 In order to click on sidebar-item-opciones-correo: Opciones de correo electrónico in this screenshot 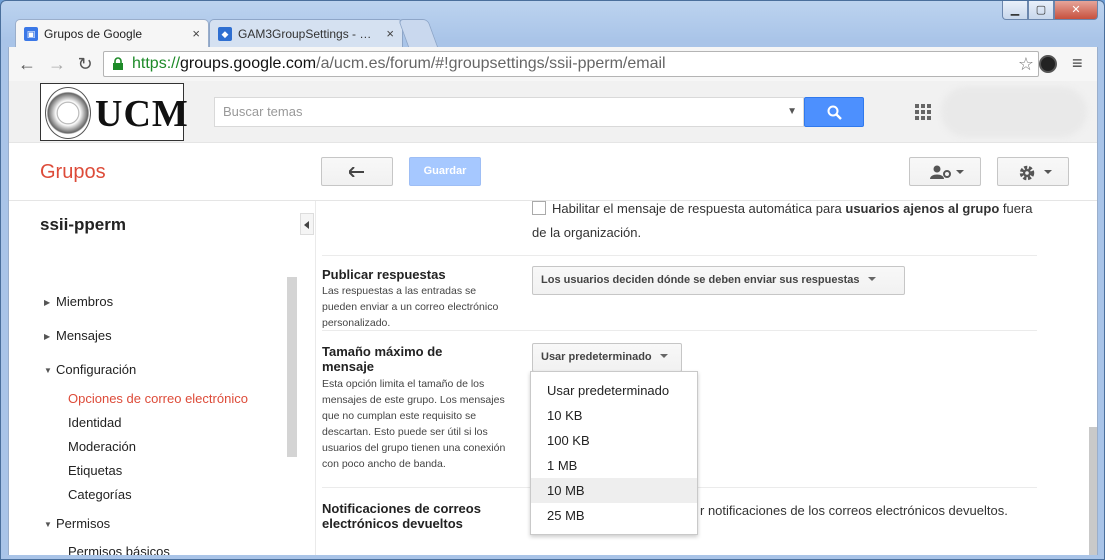, I will do `click(158, 398)`.